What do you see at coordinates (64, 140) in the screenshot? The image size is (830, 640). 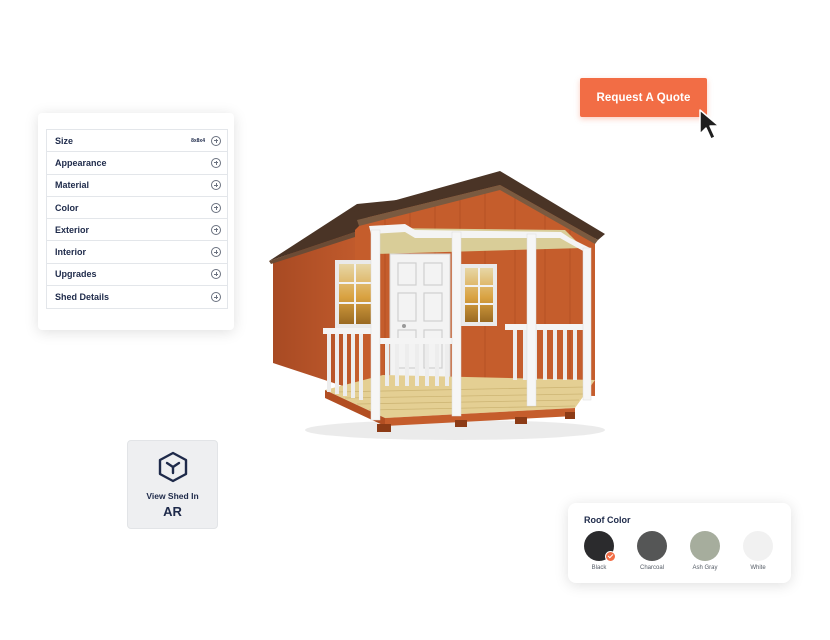 I see `option-label: Size` at bounding box center [64, 140].